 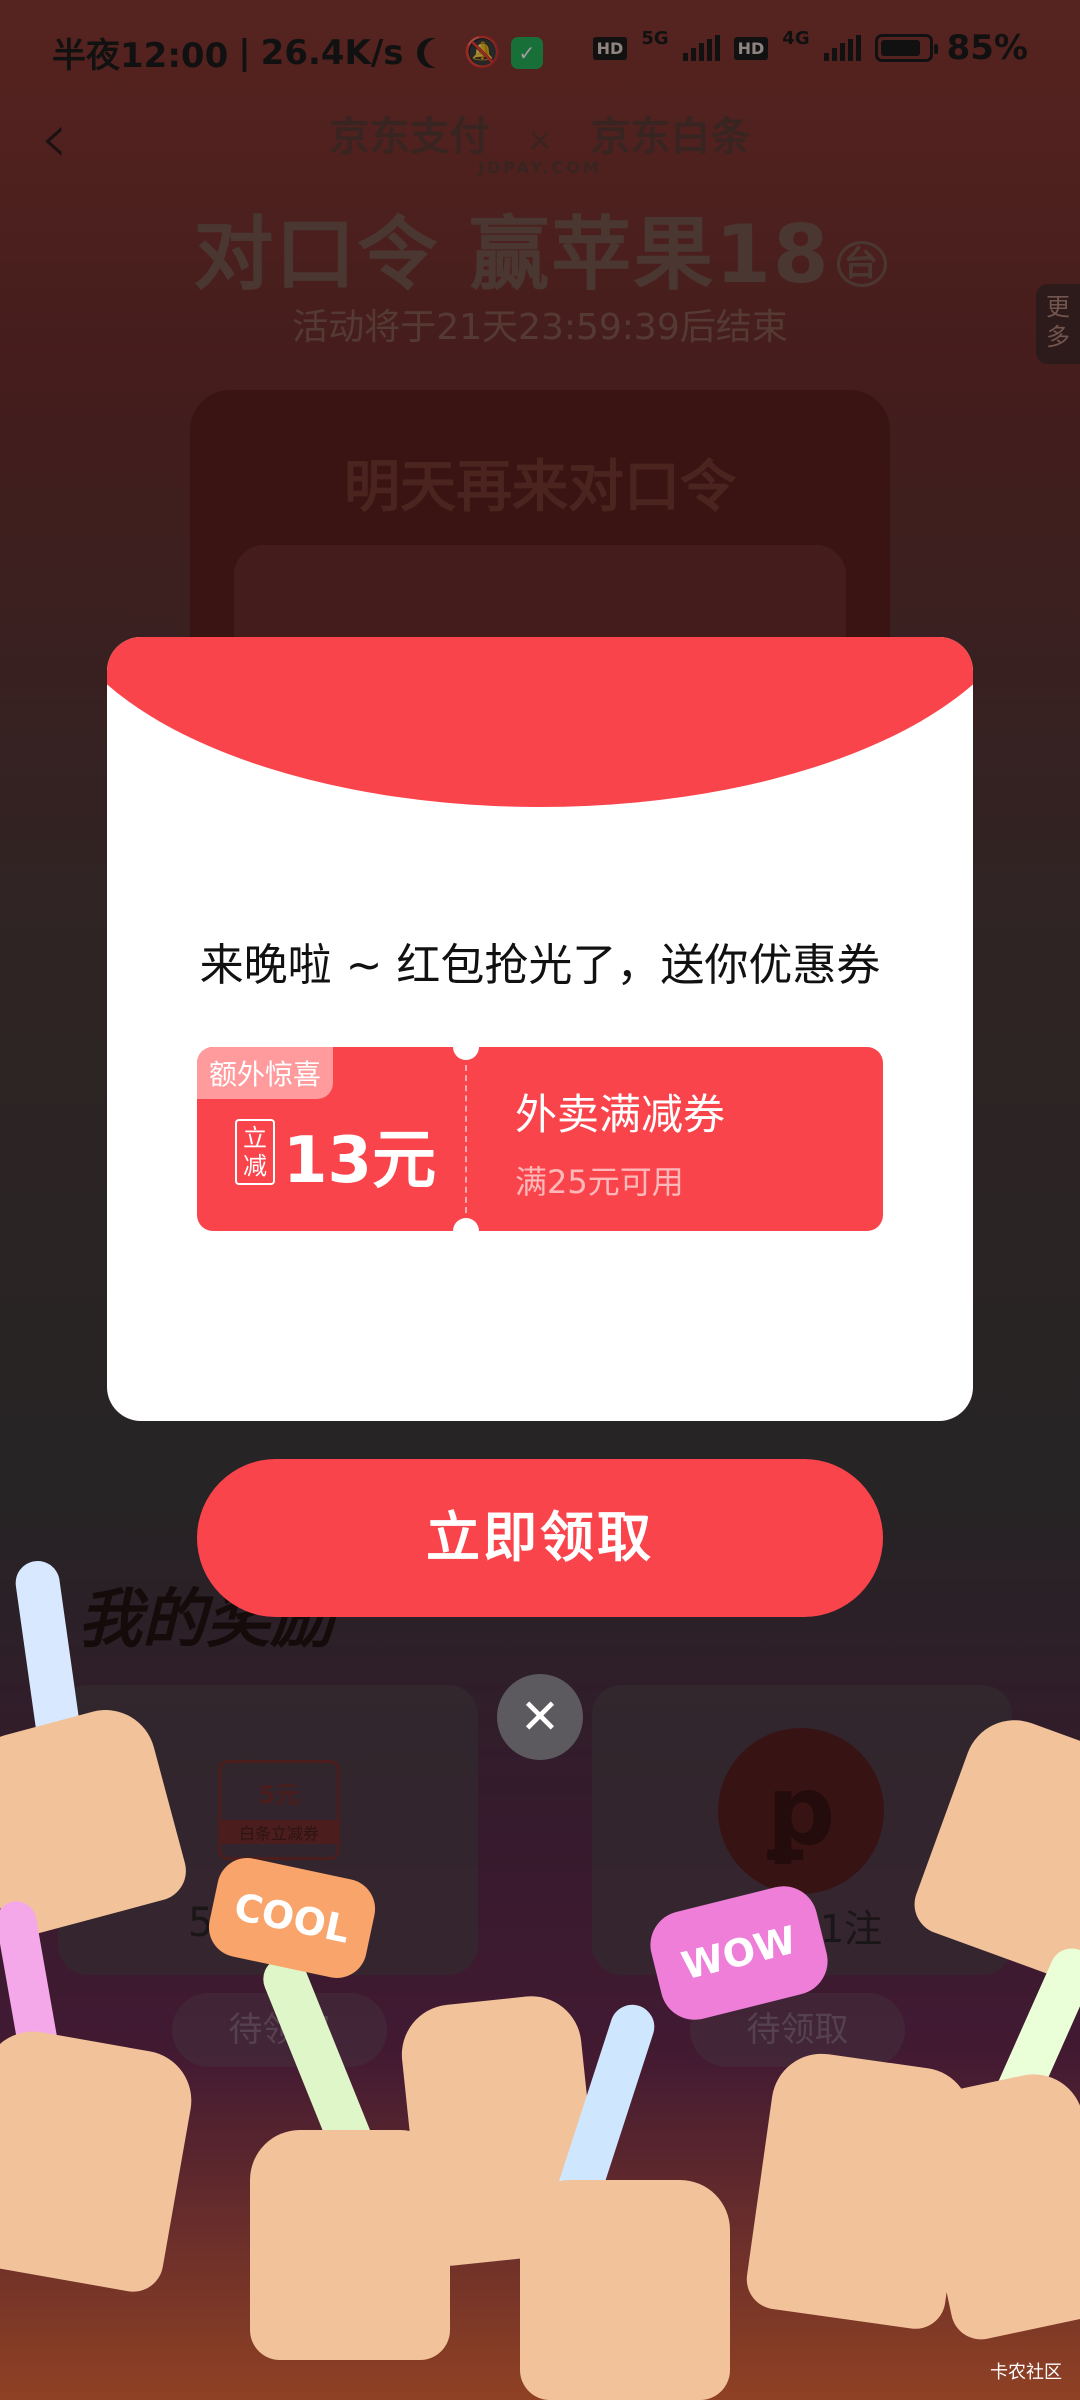 I want to click on coupon-name: 外卖满减券, so click(x=620, y=1114).